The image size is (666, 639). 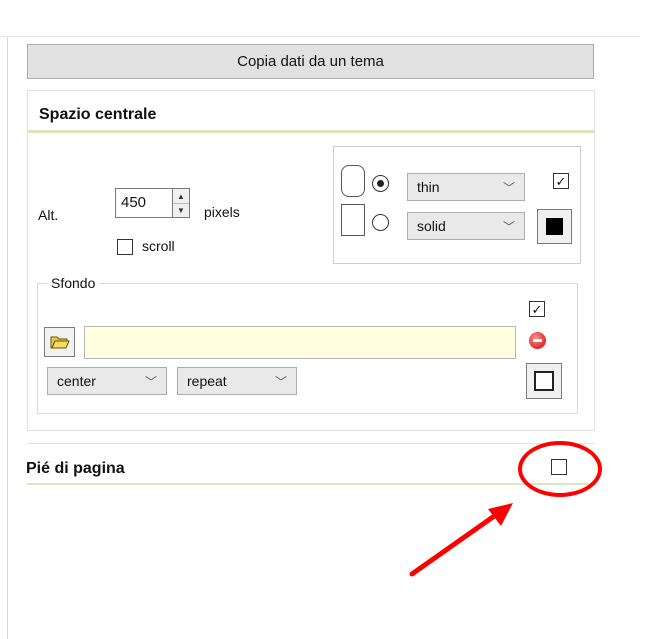 I want to click on remove-image-icon, so click(x=537, y=340).